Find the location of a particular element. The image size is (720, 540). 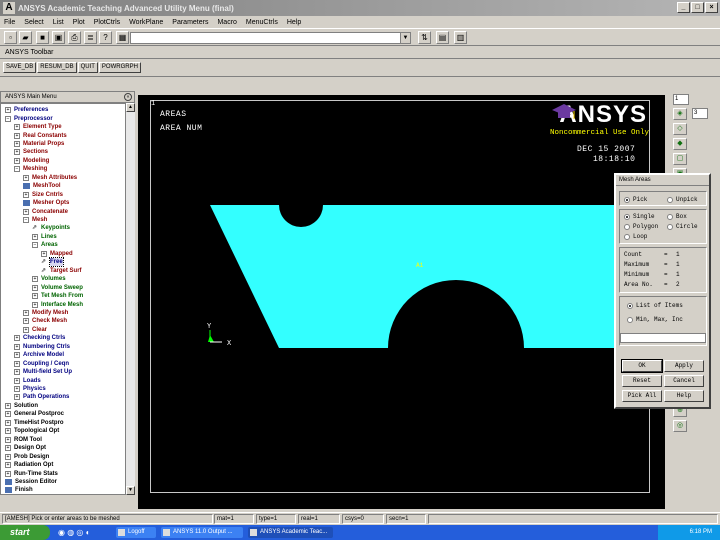

help-button: Help is located at coordinates (684, 396).